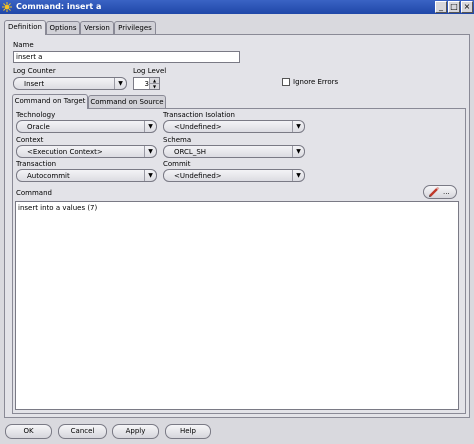  I want to click on transaction-isolation-label: Transaction Isolation, so click(199, 115).